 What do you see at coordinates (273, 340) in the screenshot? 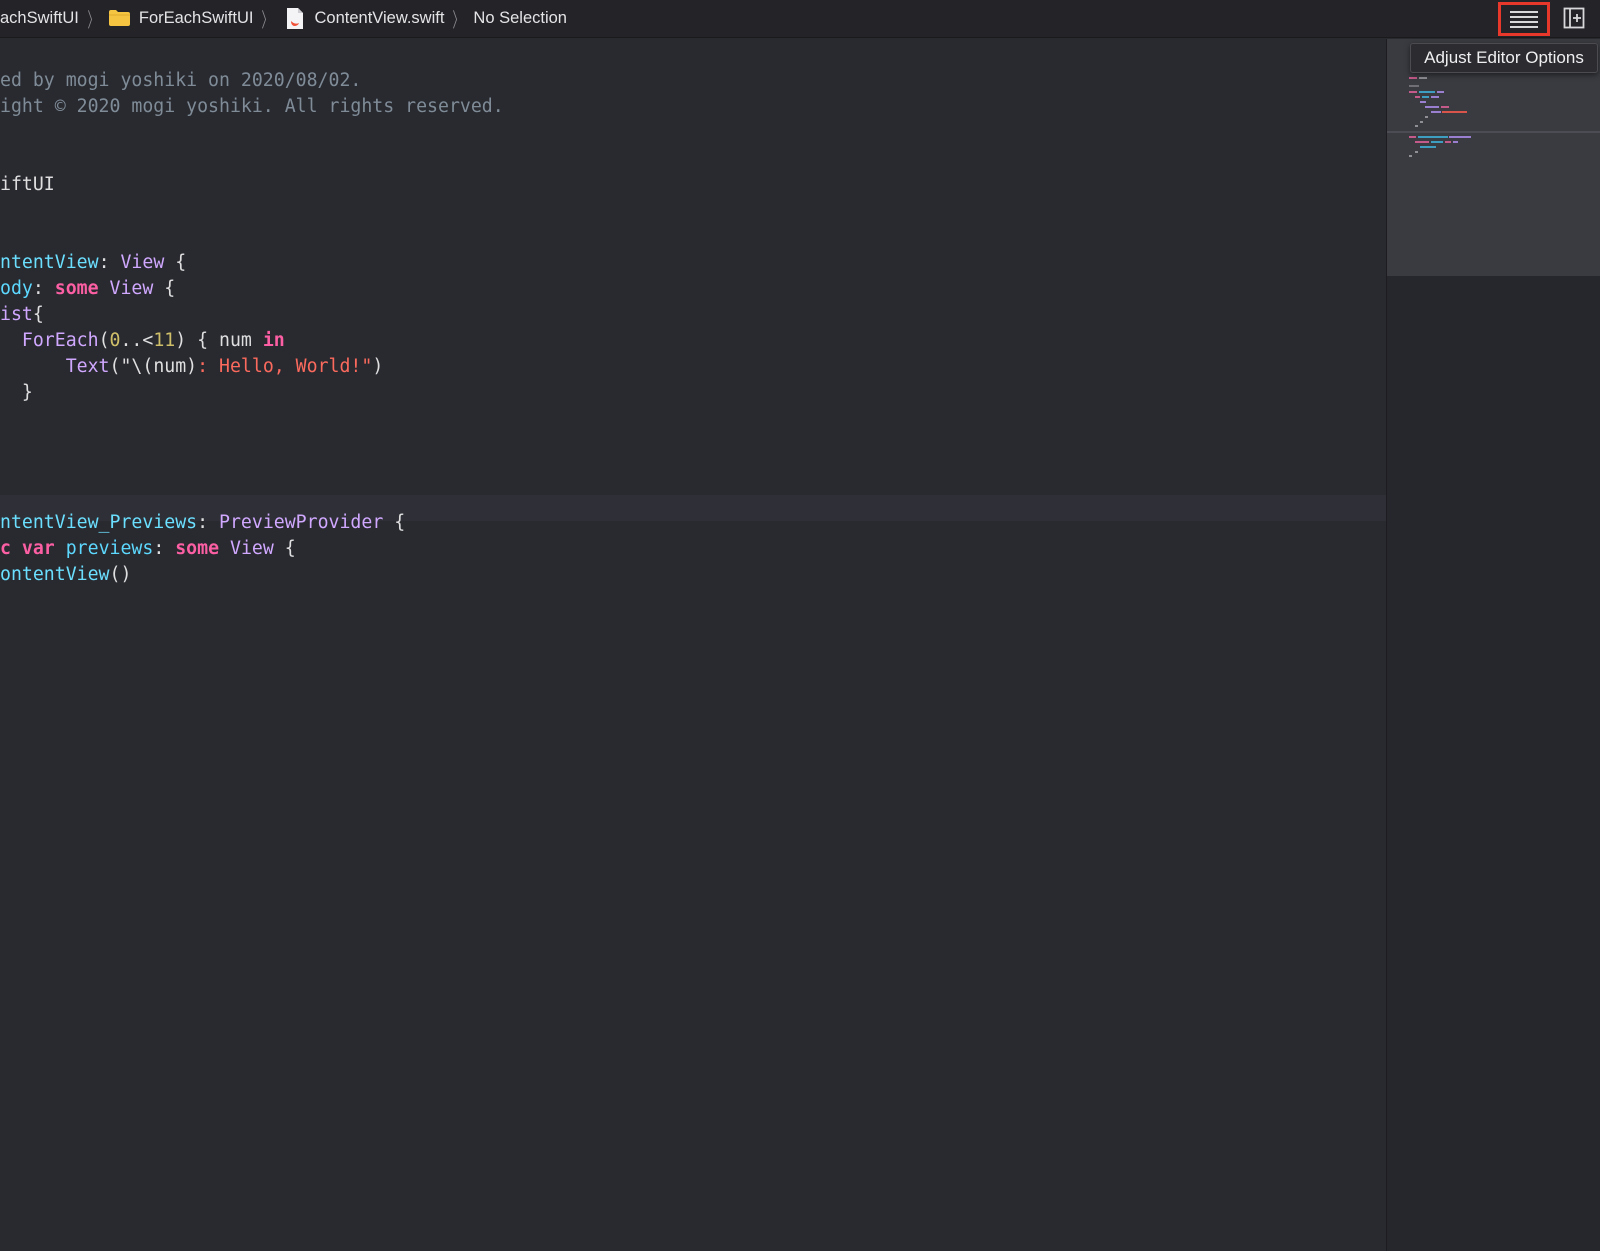
I see `code-token: in` at bounding box center [273, 340].